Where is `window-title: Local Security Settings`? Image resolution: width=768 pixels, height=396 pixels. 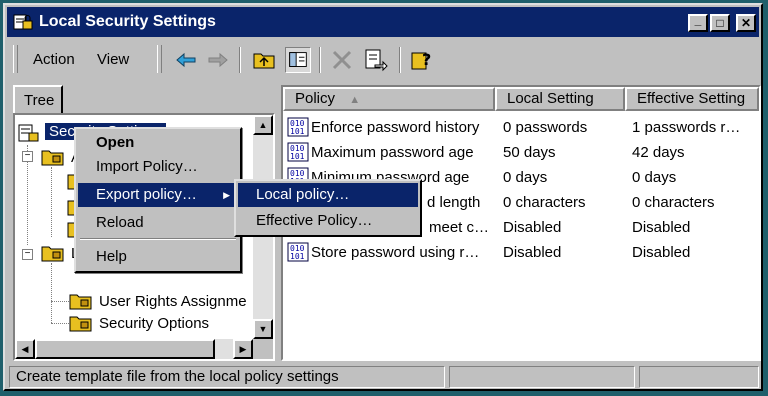
window-title: Local Security Settings is located at coordinates (127, 21).